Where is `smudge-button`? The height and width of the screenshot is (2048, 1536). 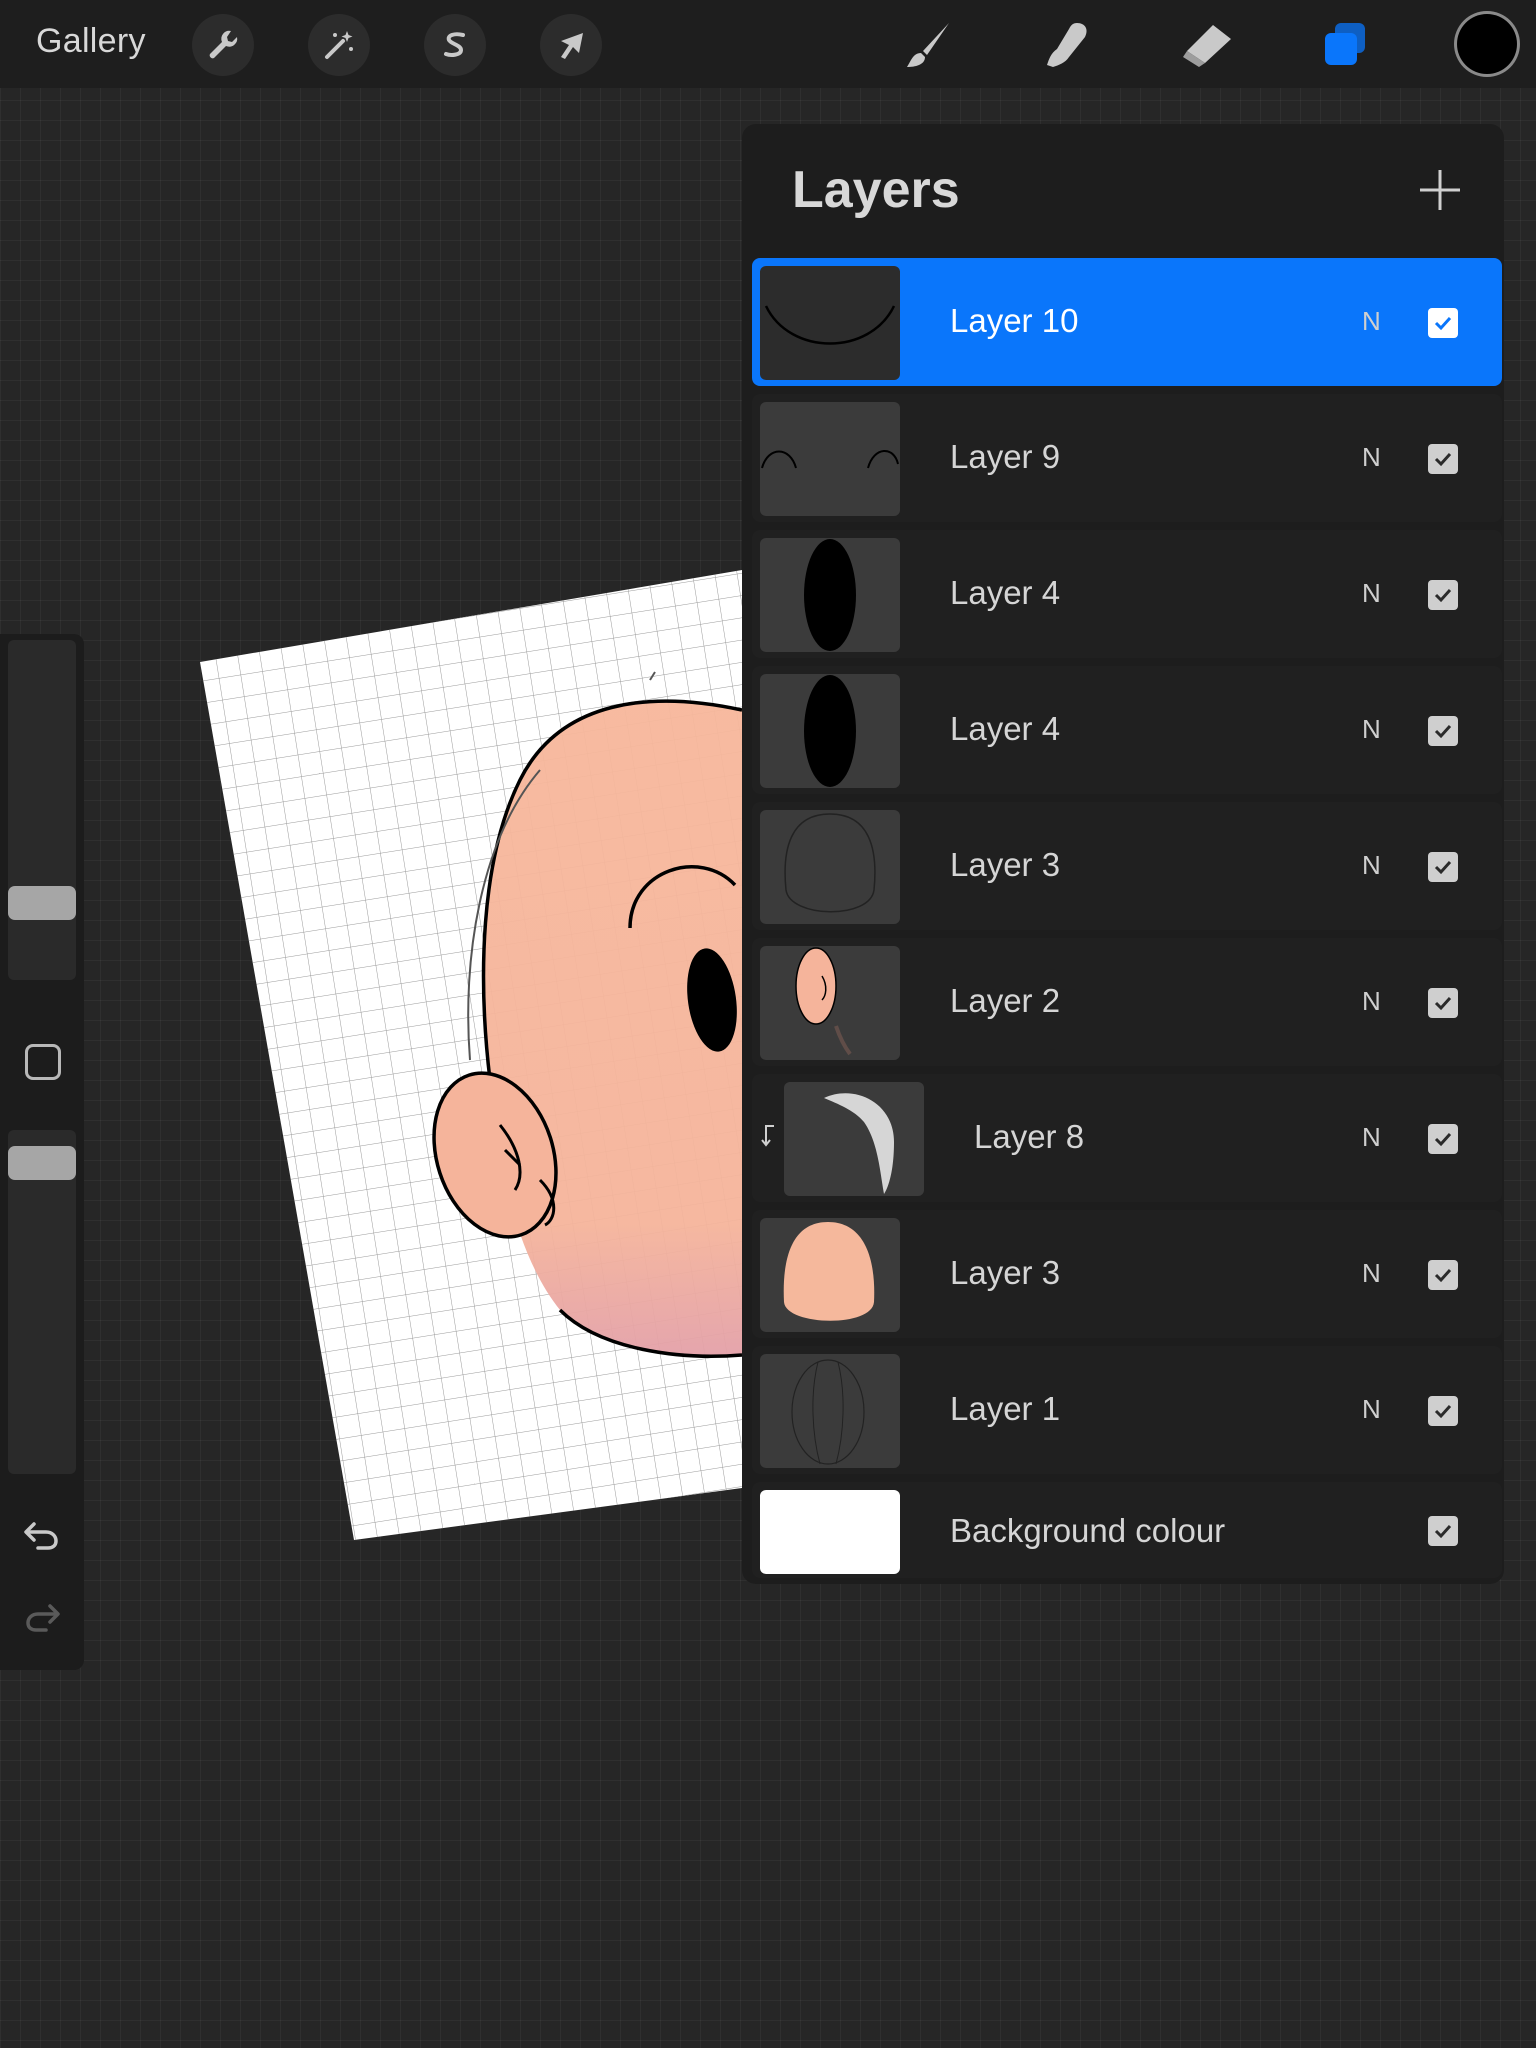
smudge-button is located at coordinates (1067, 45).